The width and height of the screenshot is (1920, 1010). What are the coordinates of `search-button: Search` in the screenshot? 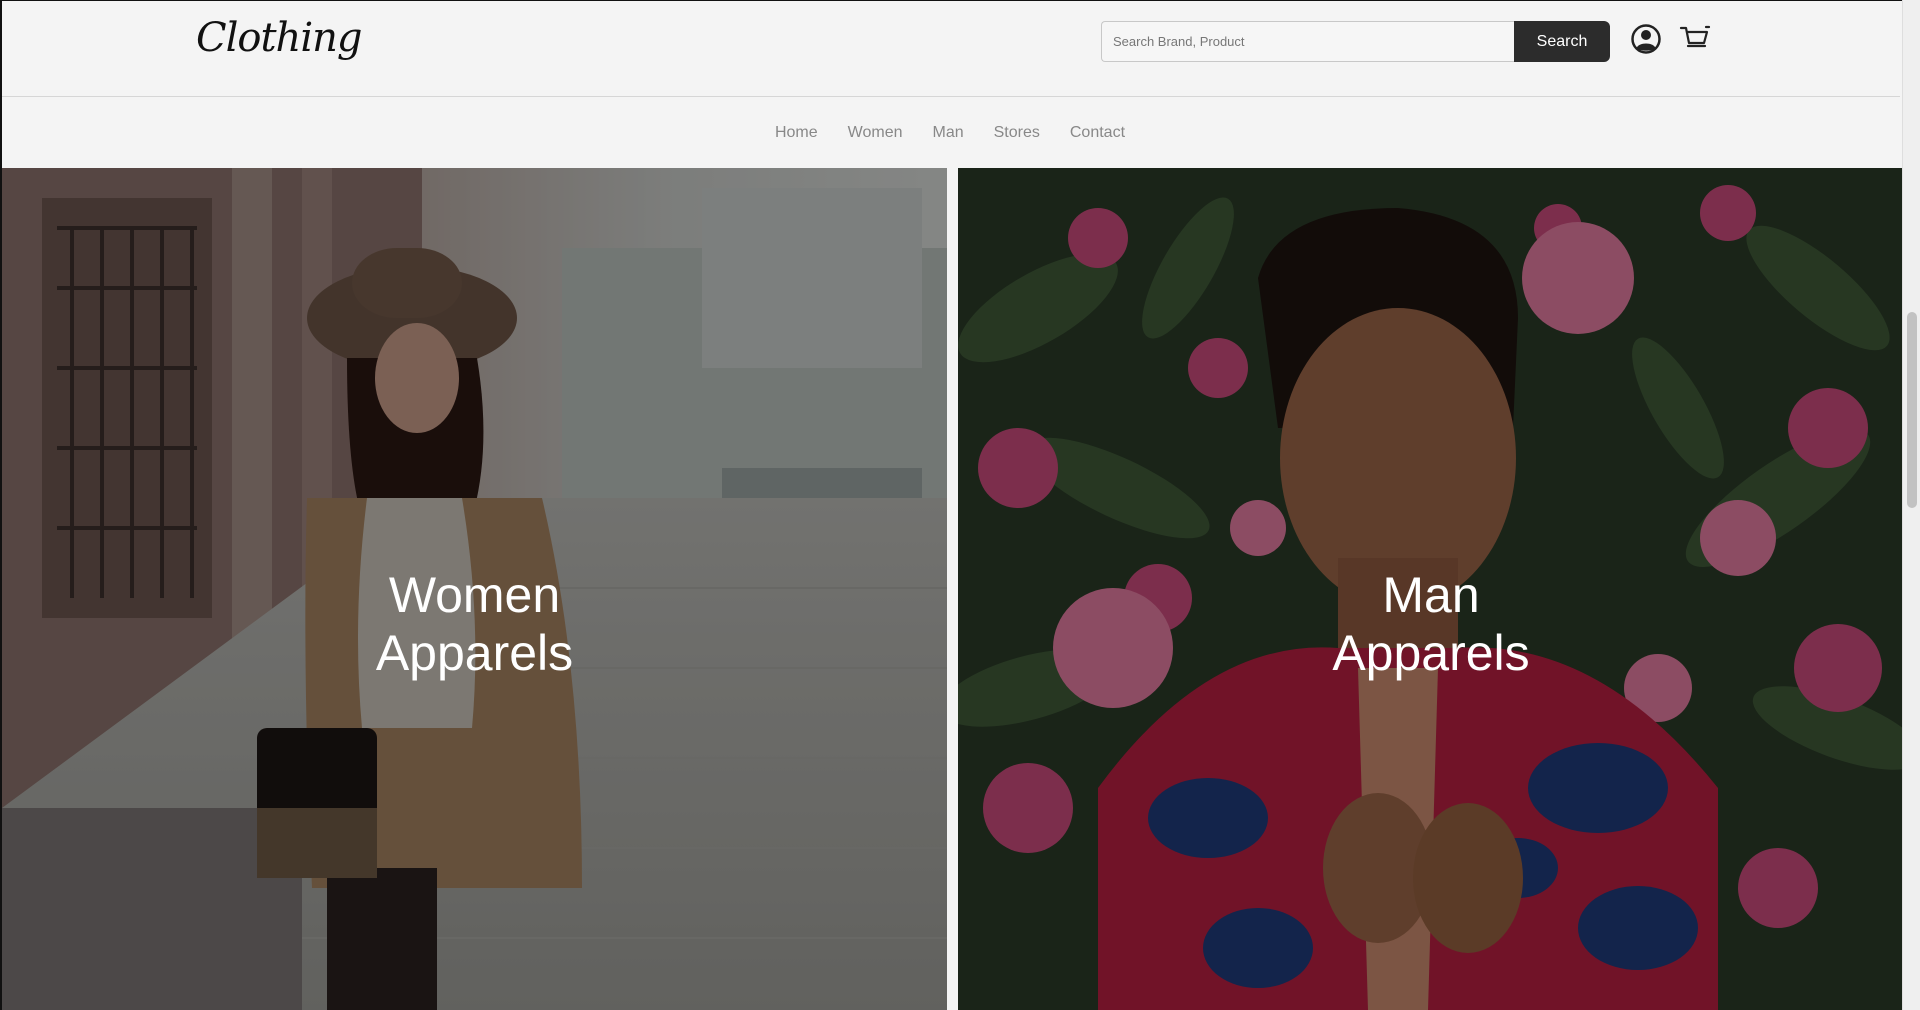 It's located at (1562, 41).